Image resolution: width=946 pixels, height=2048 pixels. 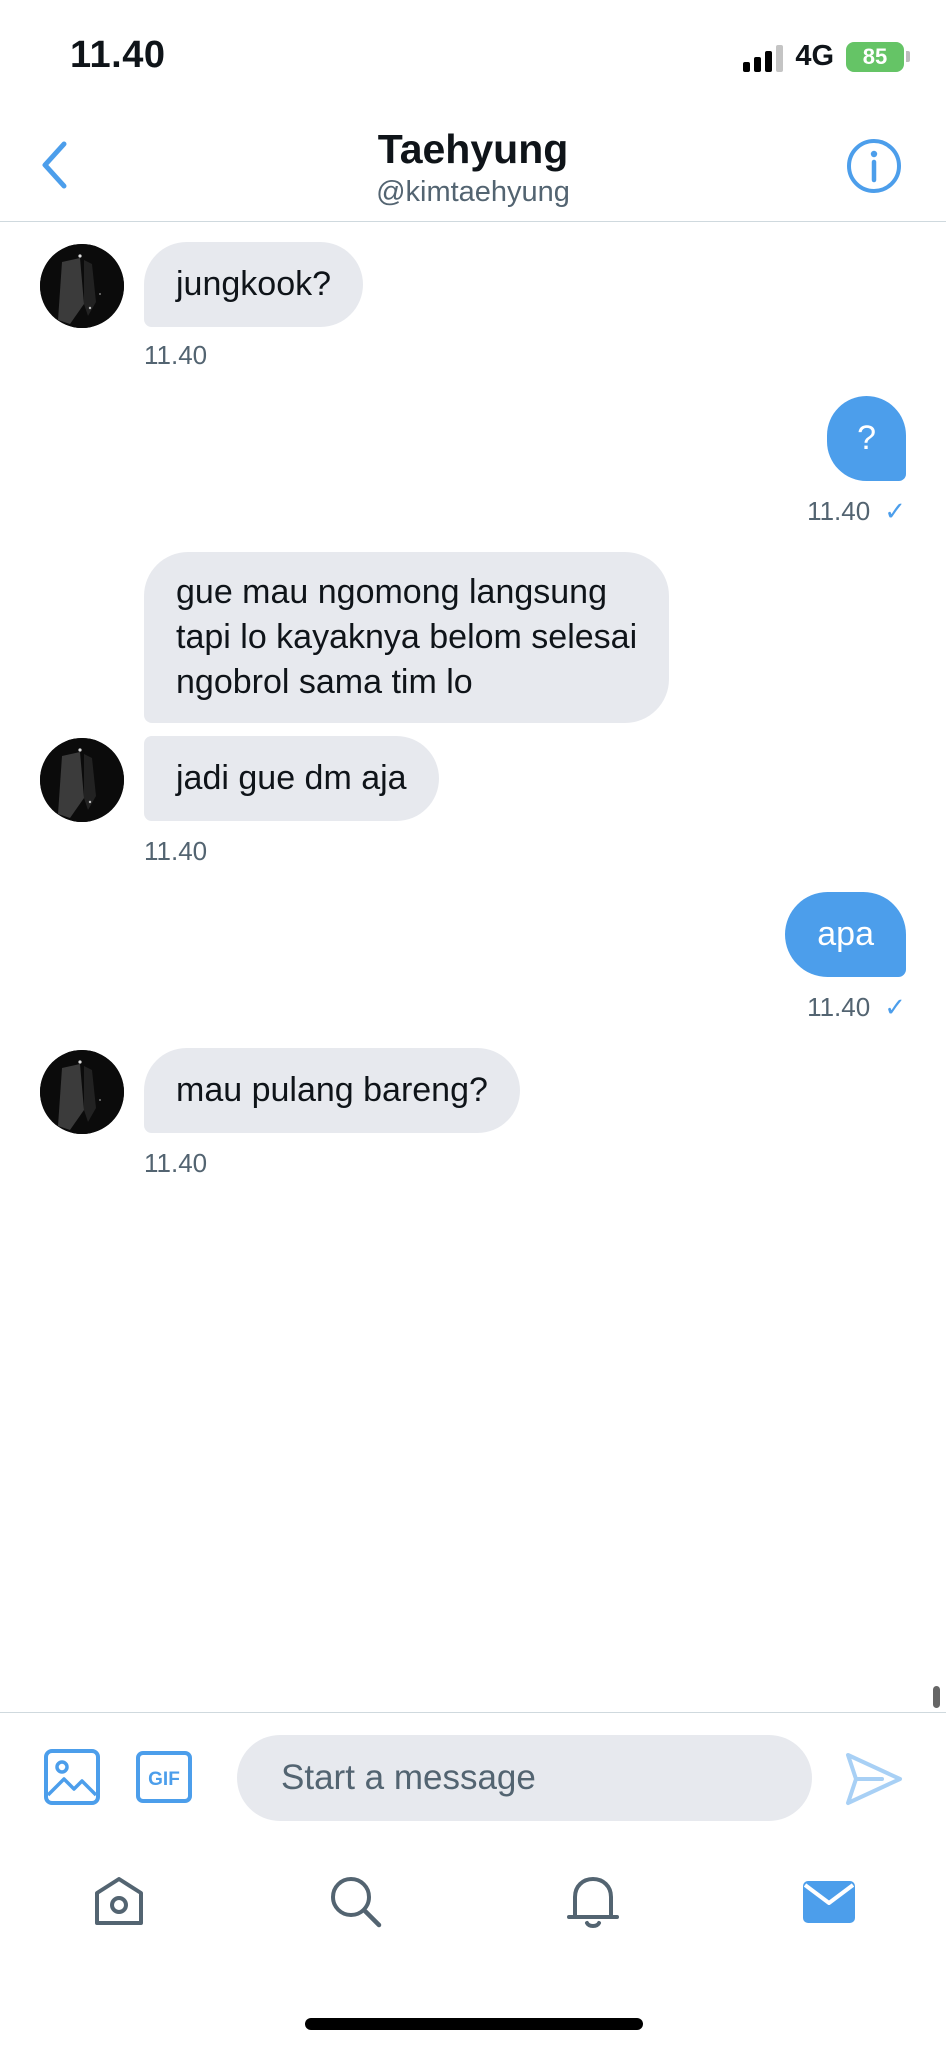 I want to click on battery-icon: 85, so click(x=878, y=56).